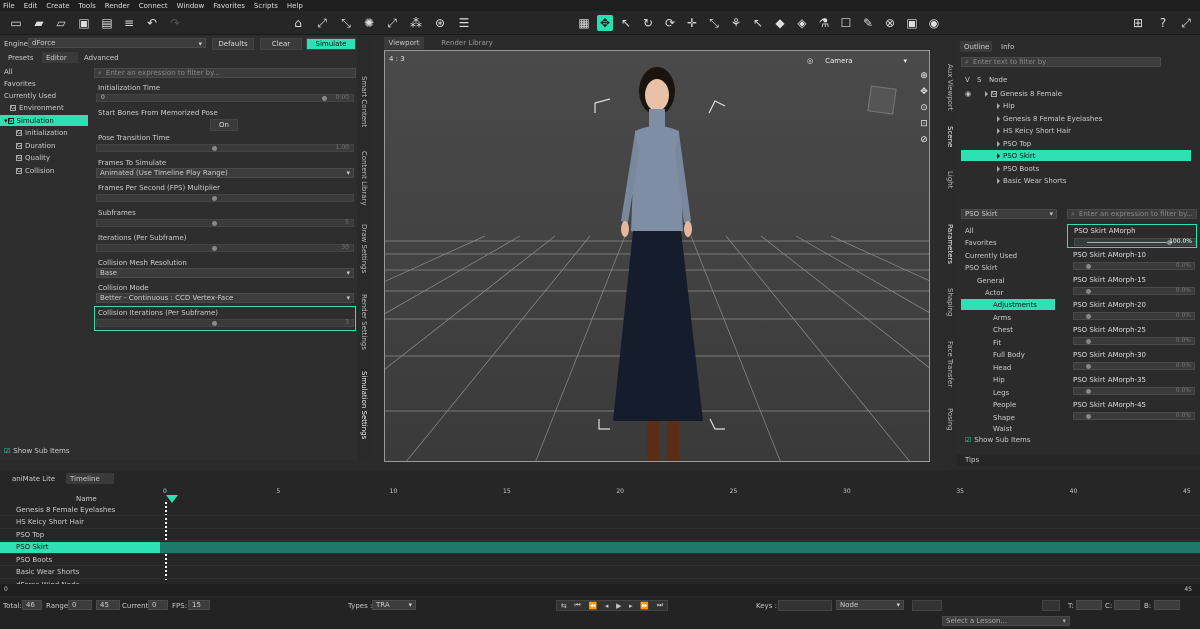 Image resolution: width=1200 pixels, height=629 pixels. Describe the element at coordinates (1132, 286) in the screenshot. I see `morph-slider-row: PSO Skirt AMorph-15 0.0%` at that location.